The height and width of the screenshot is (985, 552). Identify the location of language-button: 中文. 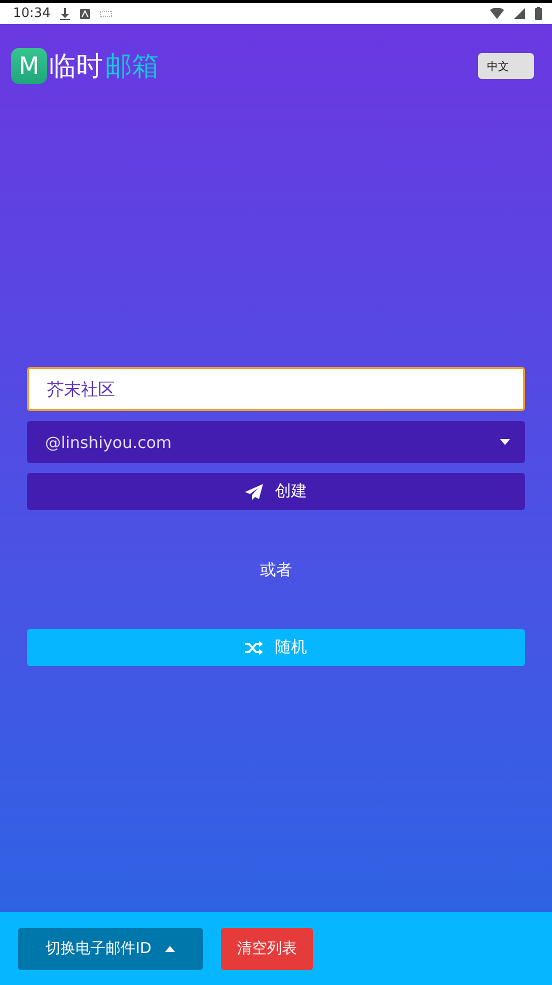
(506, 66).